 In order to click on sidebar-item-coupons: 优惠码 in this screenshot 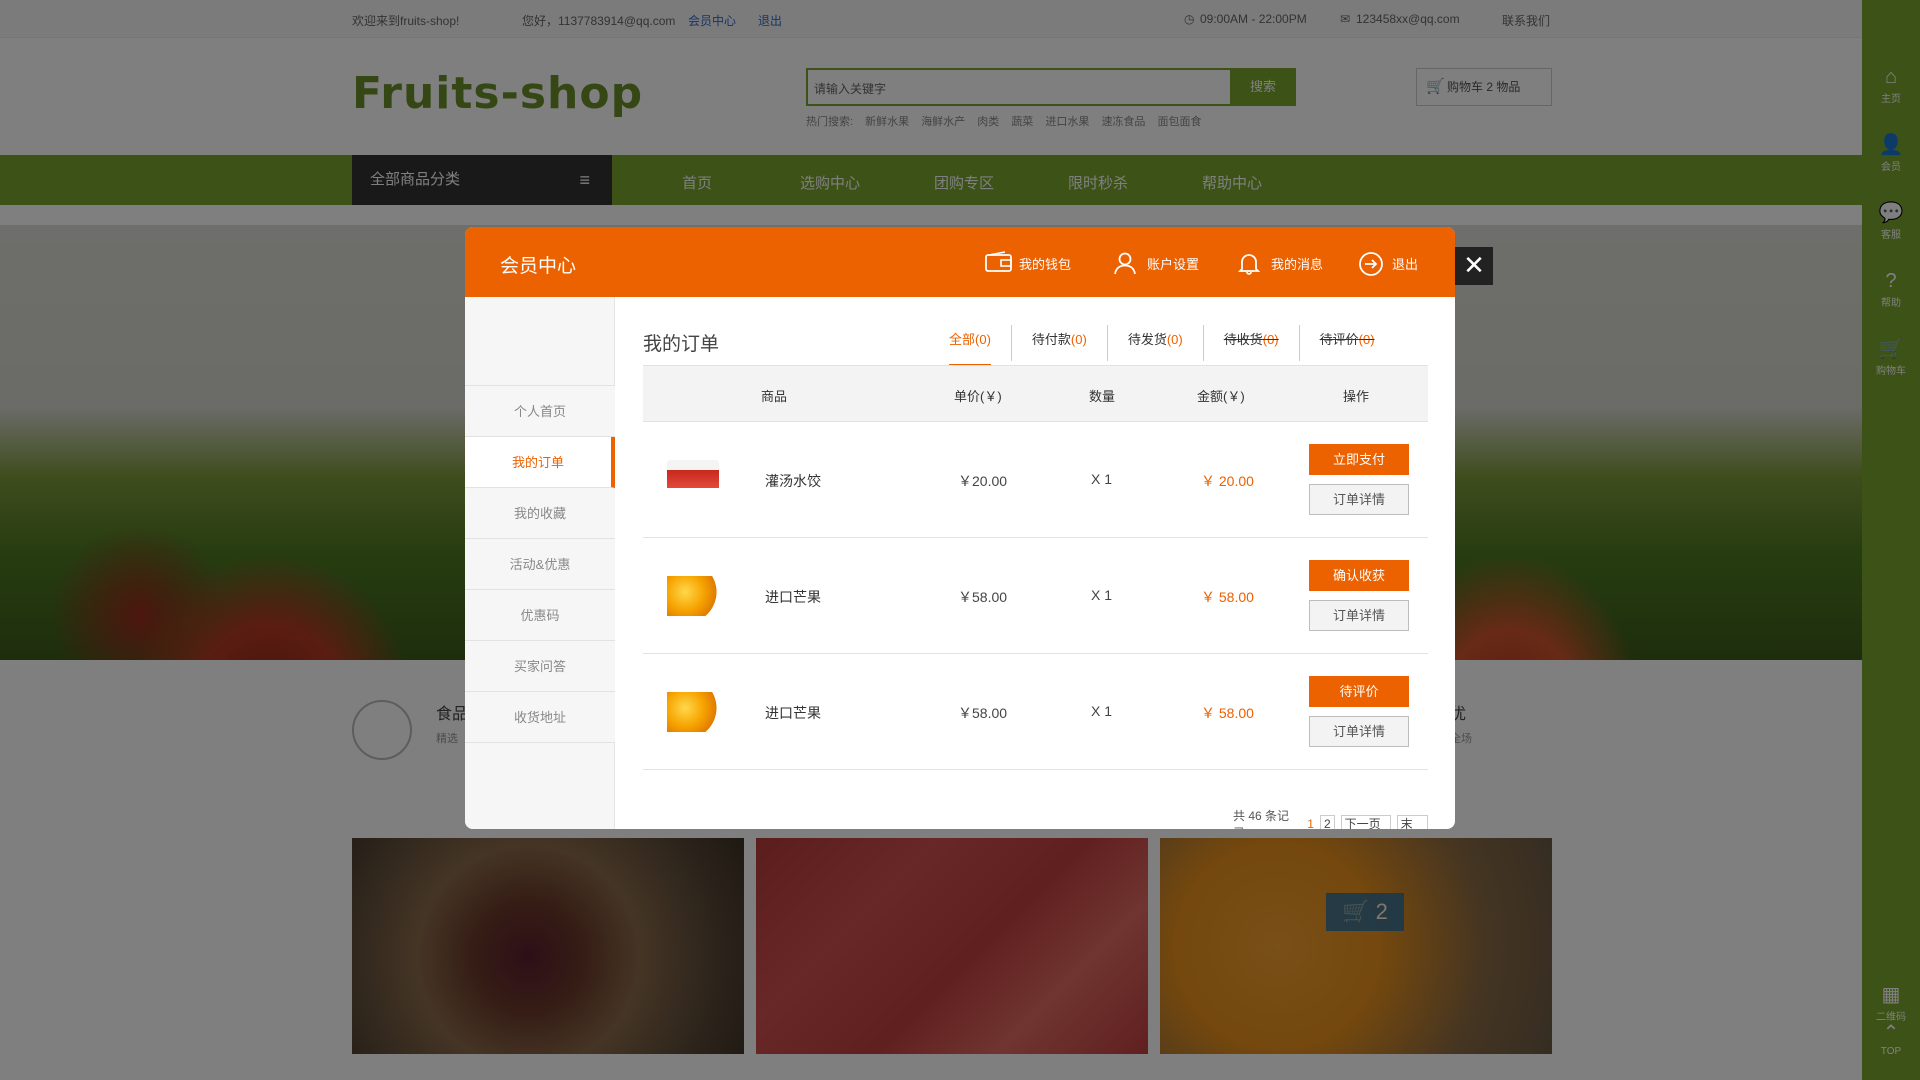, I will do `click(540, 615)`.